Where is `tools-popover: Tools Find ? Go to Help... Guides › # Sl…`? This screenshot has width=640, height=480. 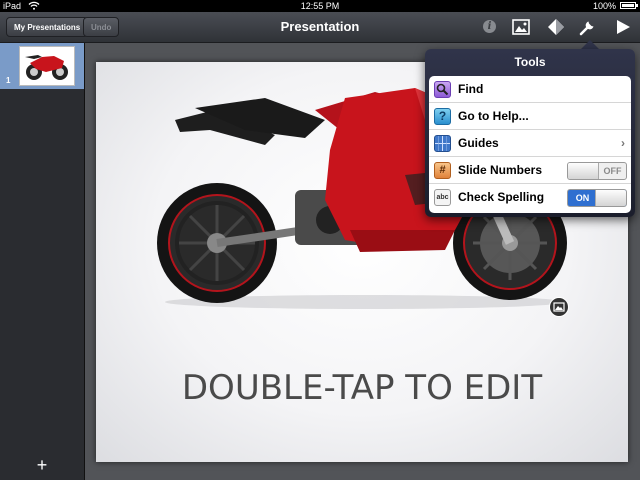 tools-popover: Tools Find ? Go to Help... Guides › # Sl… is located at coordinates (530, 133).